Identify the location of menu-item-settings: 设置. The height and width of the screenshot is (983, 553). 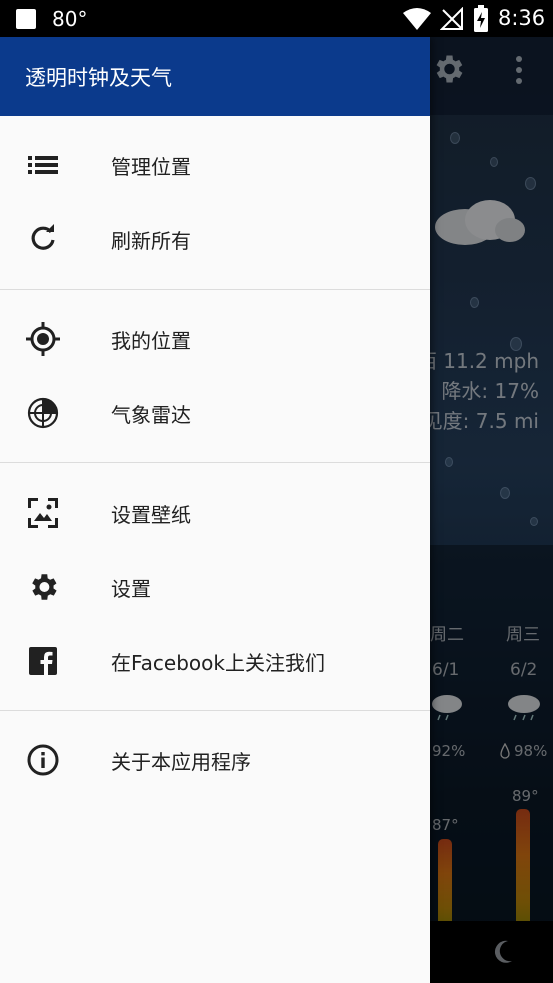
(215, 587).